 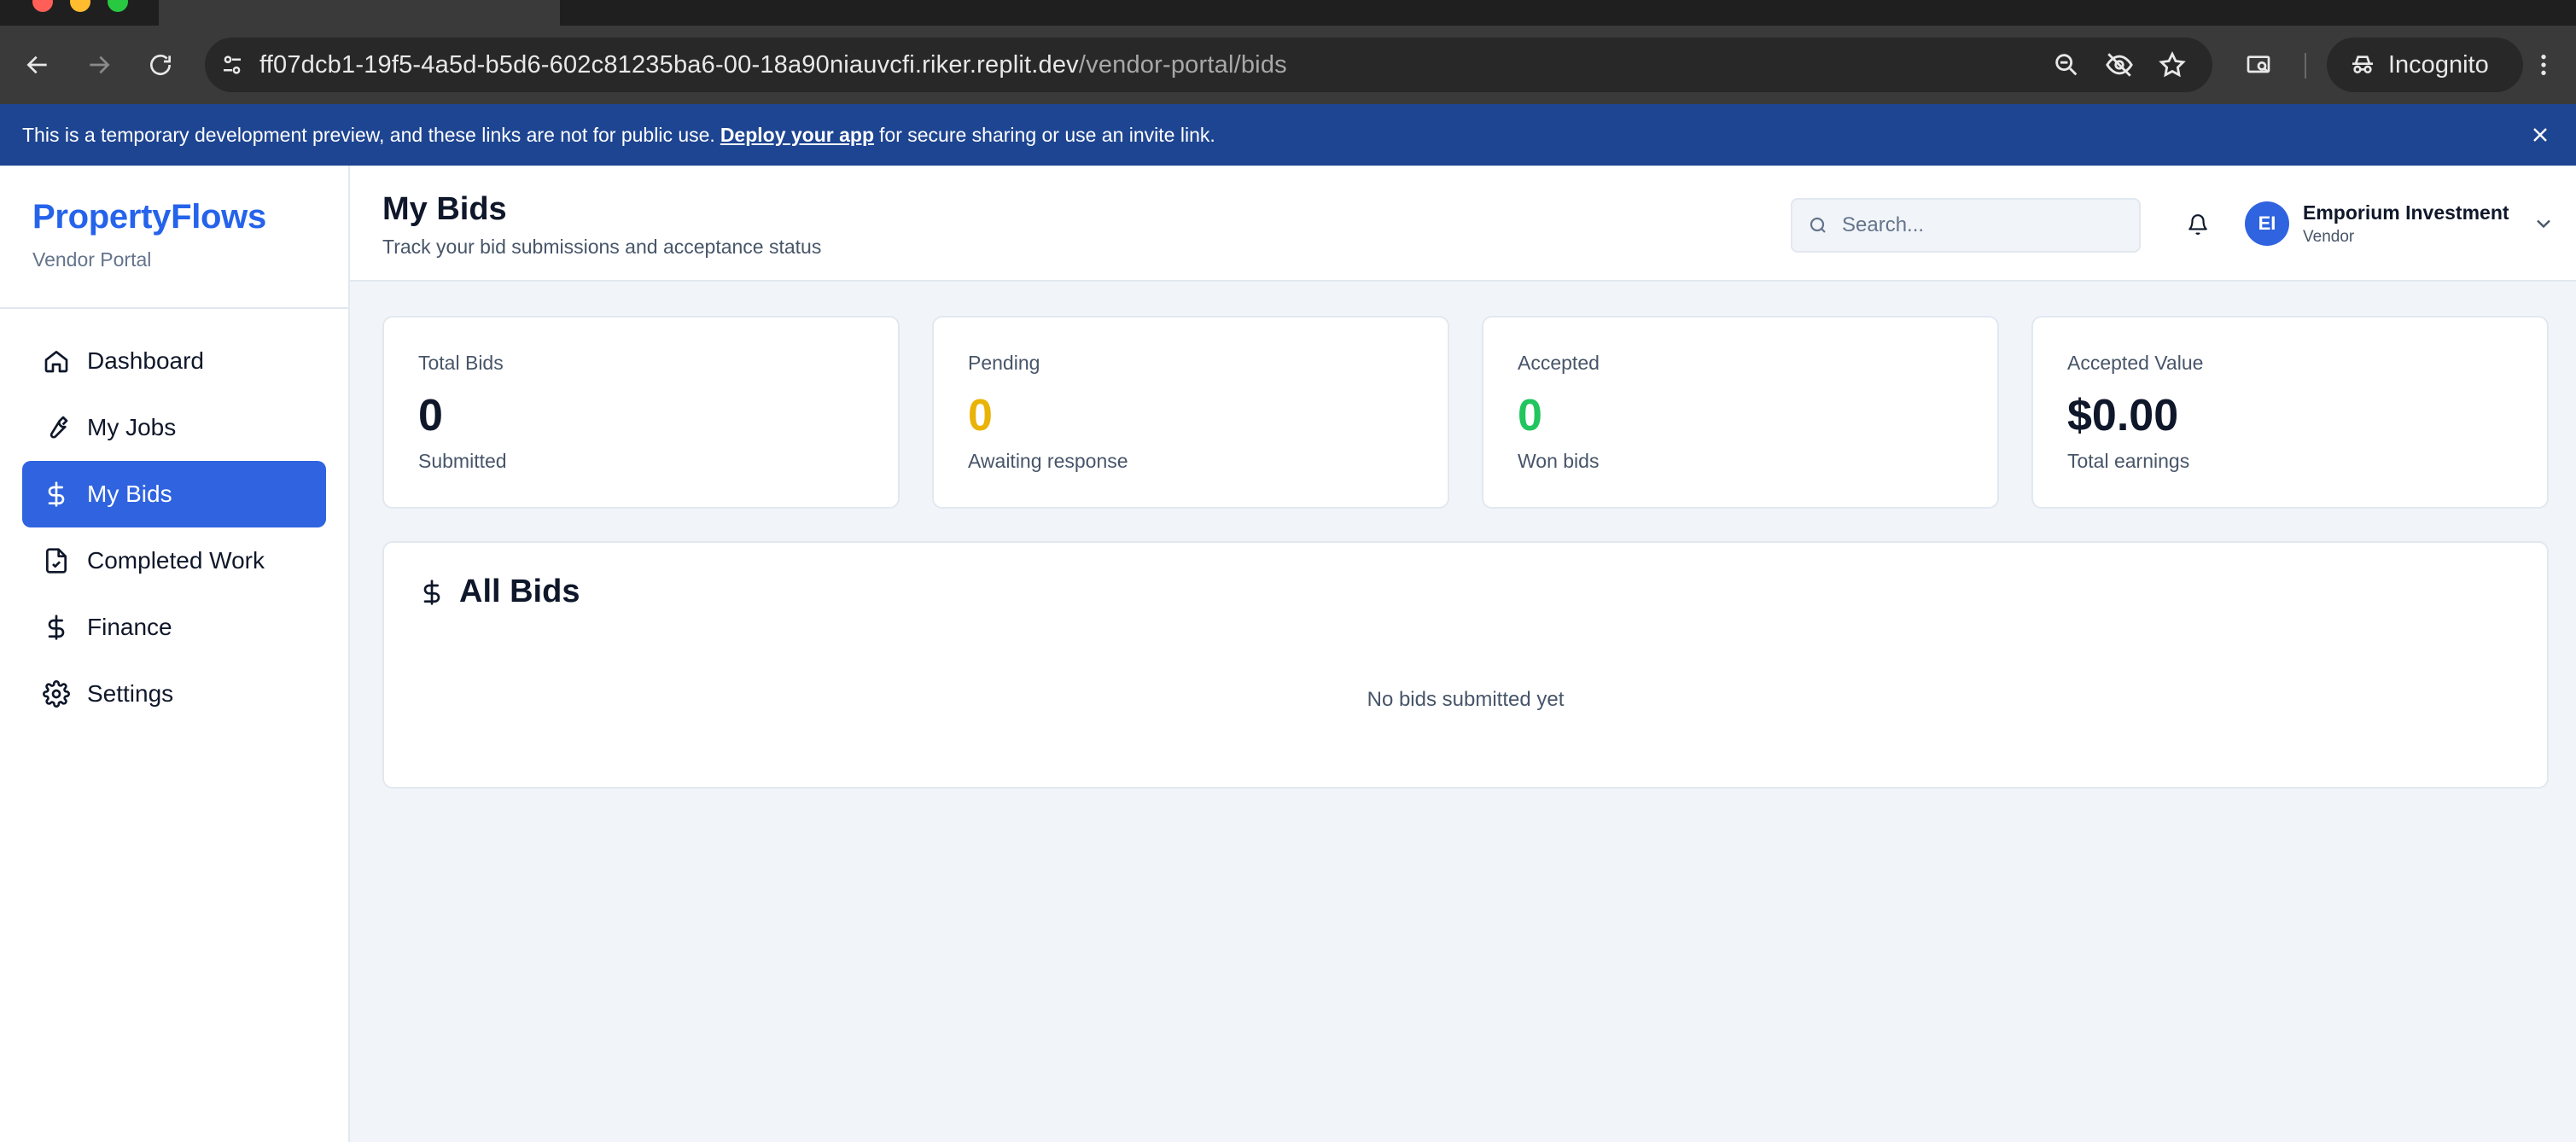 What do you see at coordinates (797, 135) in the screenshot?
I see `deploy-app-link: Deploy your app` at bounding box center [797, 135].